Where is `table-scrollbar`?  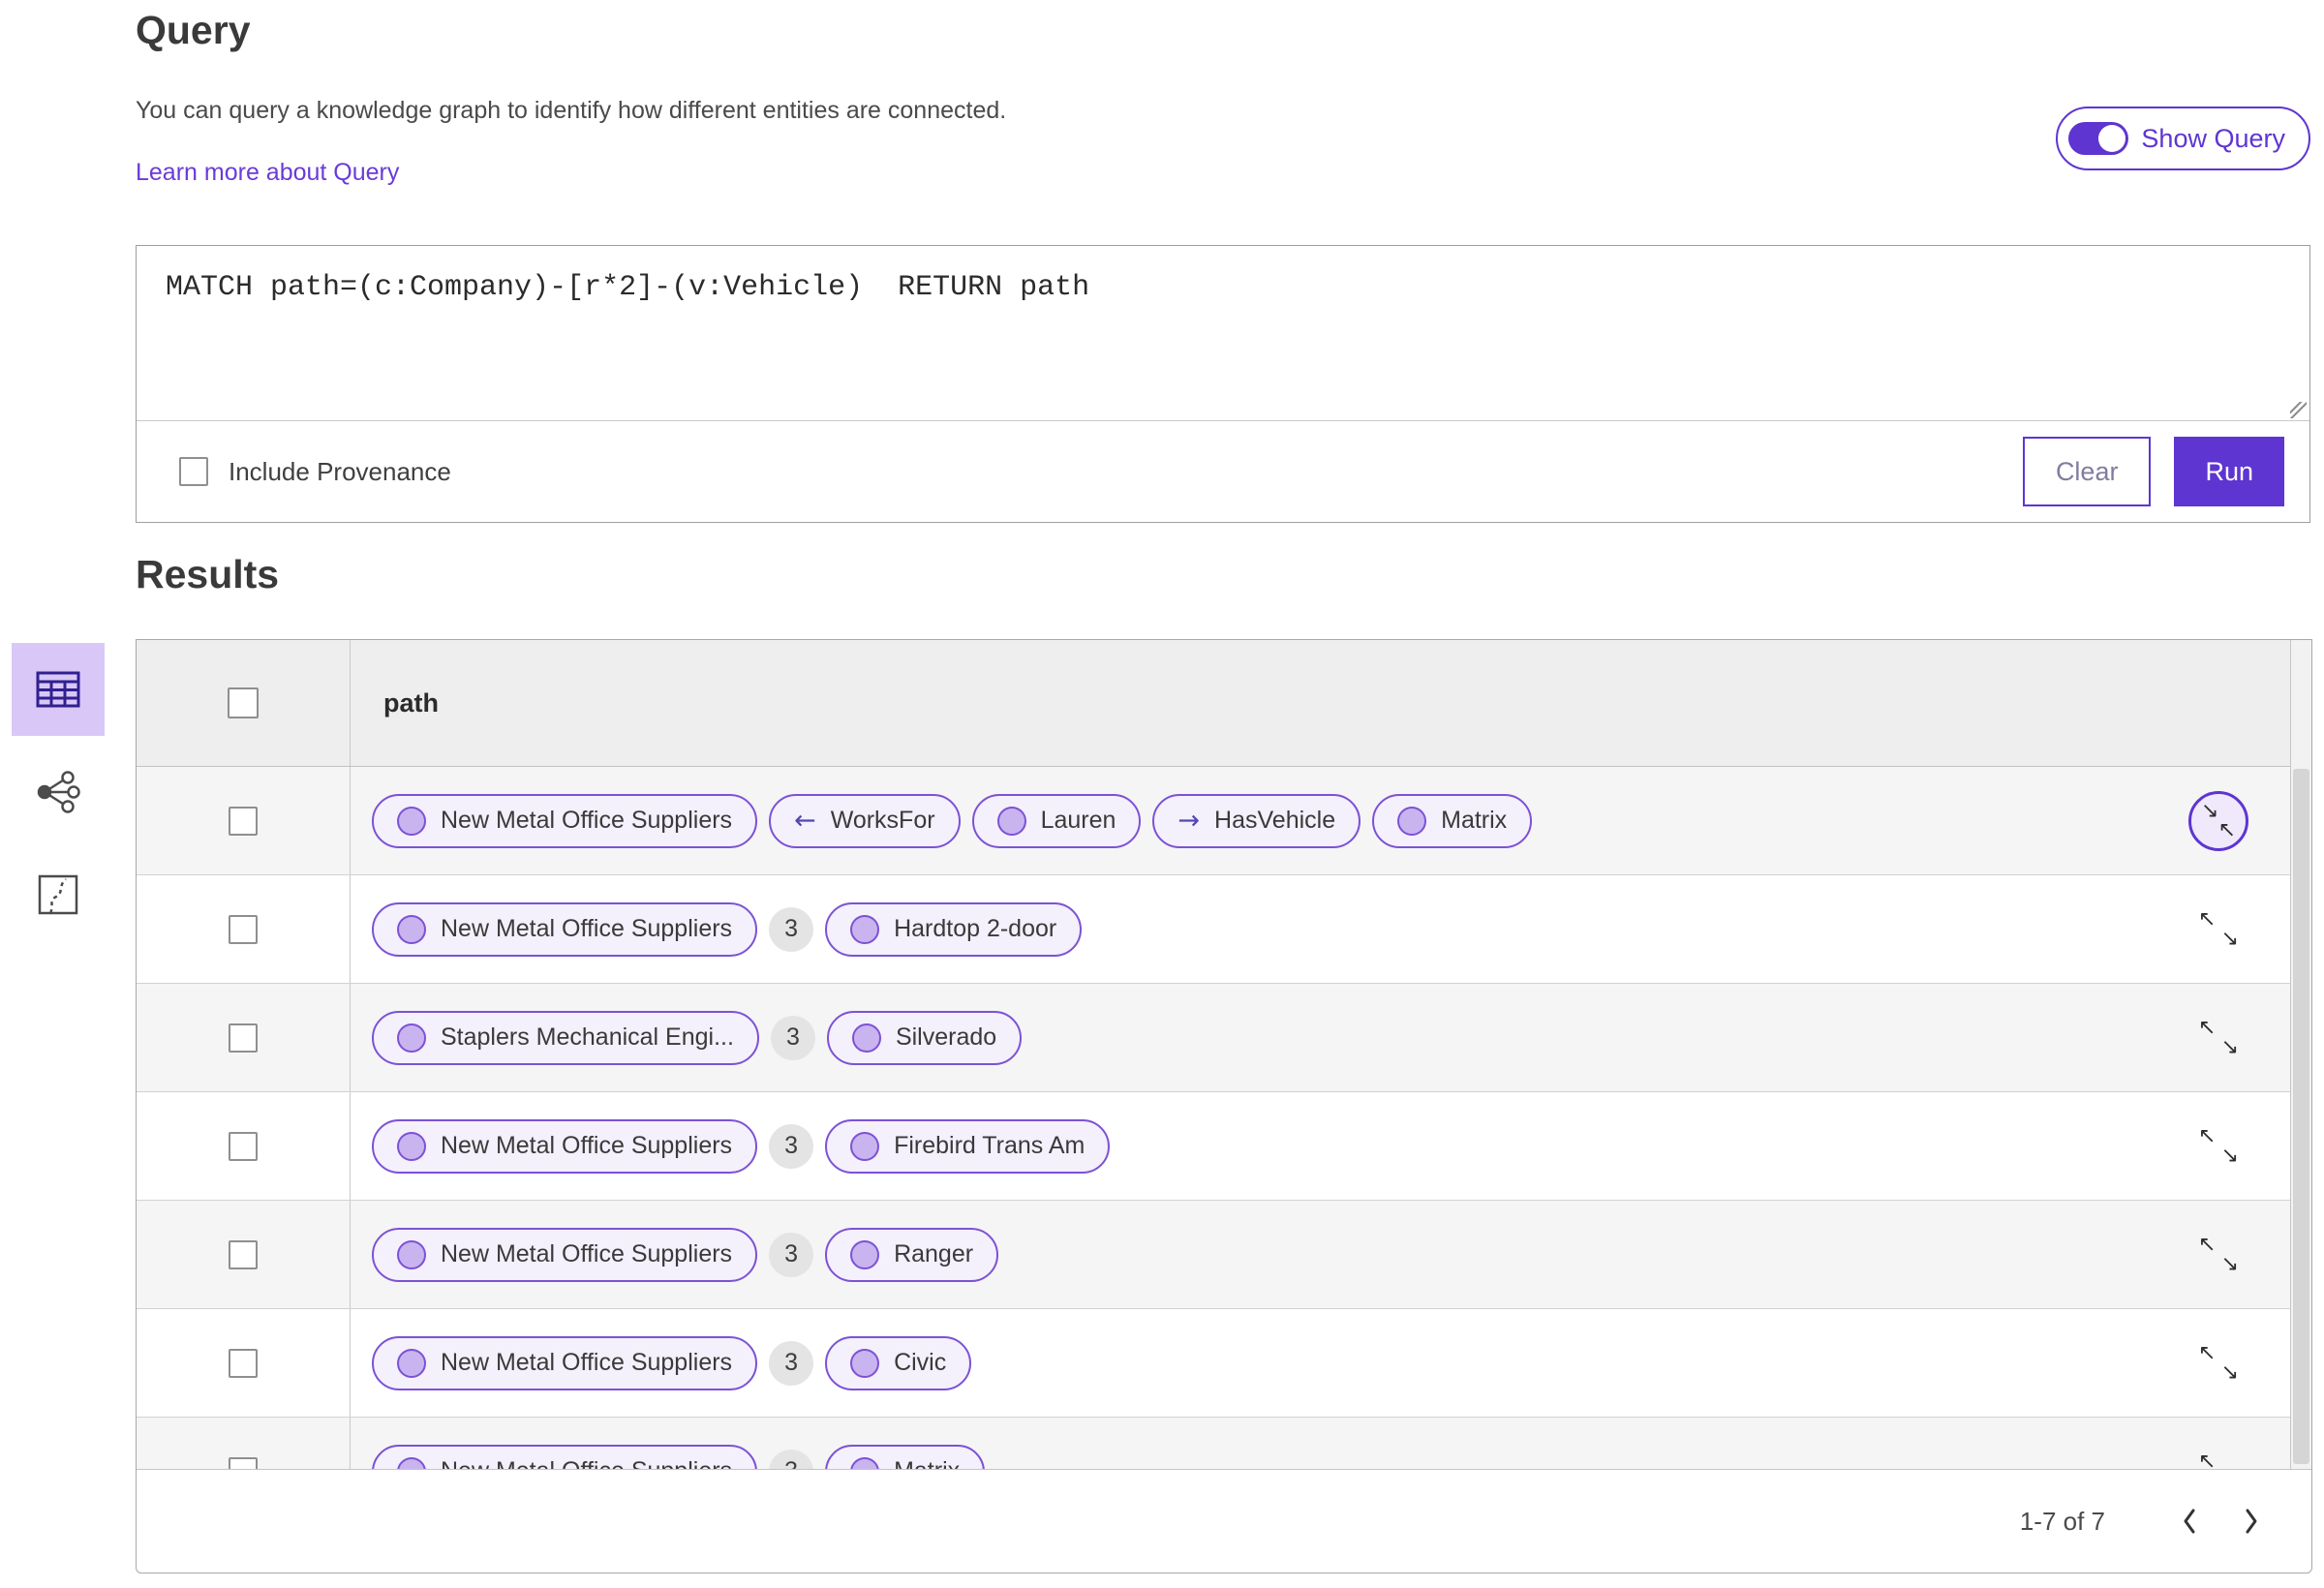 table-scrollbar is located at coordinates (2301, 1055).